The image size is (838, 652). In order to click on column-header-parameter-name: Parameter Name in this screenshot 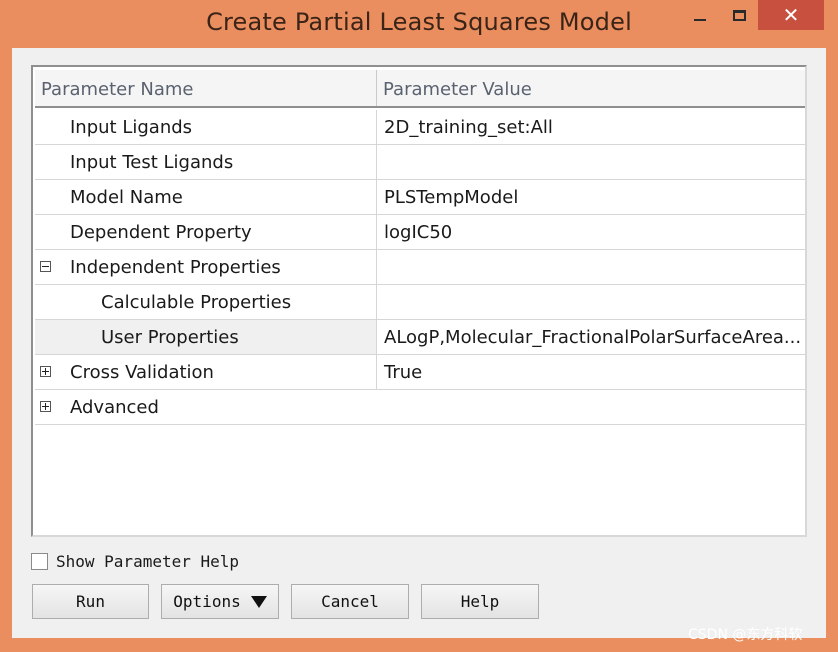, I will do `click(206, 88)`.